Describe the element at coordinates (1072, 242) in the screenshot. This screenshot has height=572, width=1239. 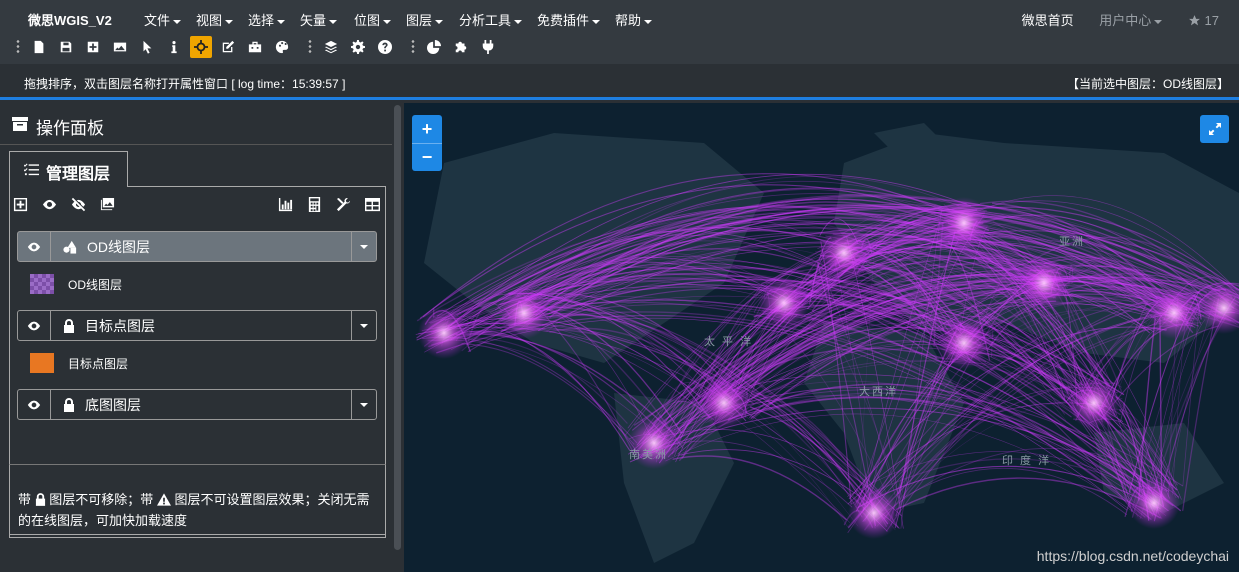
I see `map-label-asia: 亚洲` at that location.